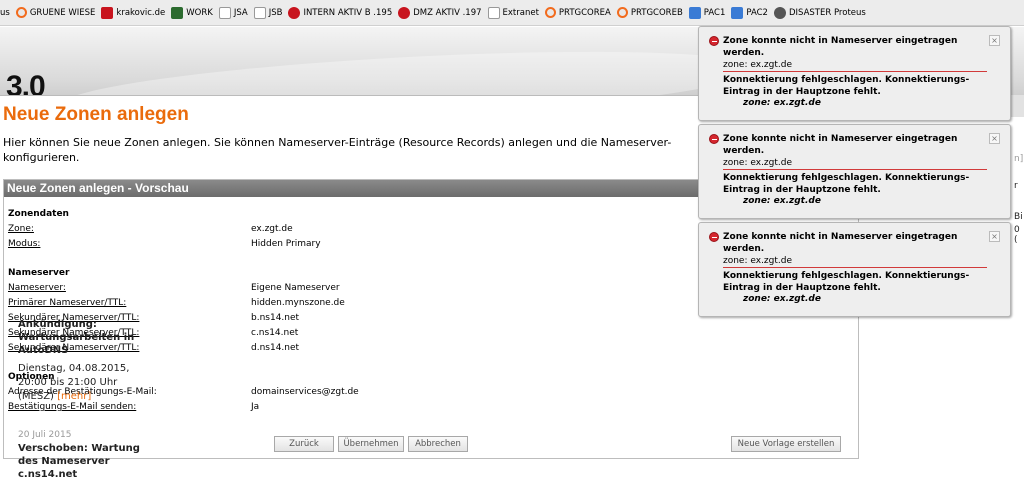 The width and height of the screenshot is (1024, 486). Describe the element at coordinates (41, 157) in the screenshot. I see `page-intro-line2: konfigurieren.` at that location.